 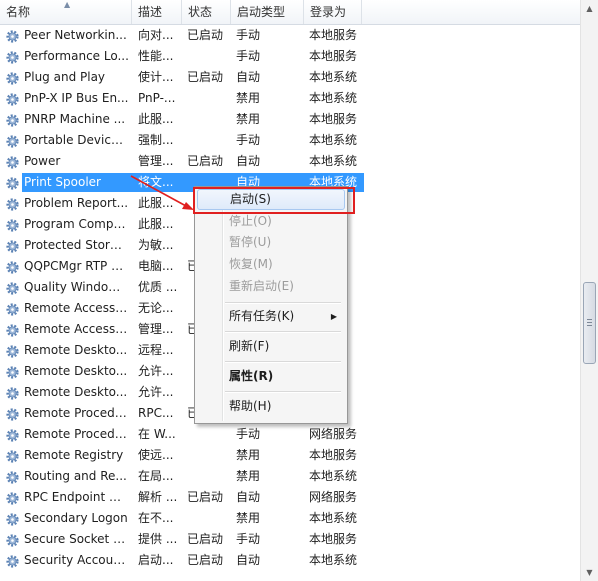 What do you see at coordinates (162, 192) in the screenshot?
I see `annotation-arrow-icon` at bounding box center [162, 192].